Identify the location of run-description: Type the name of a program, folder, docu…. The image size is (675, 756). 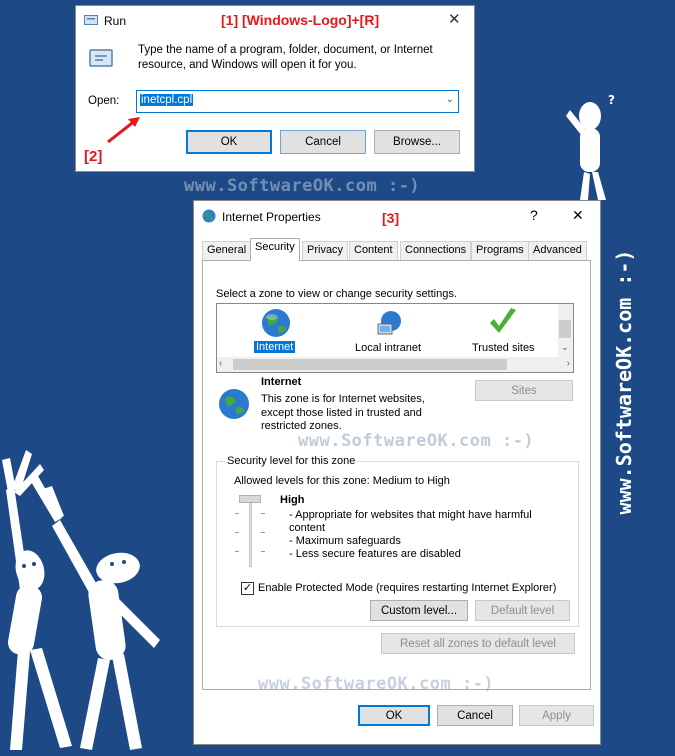
(285, 57).